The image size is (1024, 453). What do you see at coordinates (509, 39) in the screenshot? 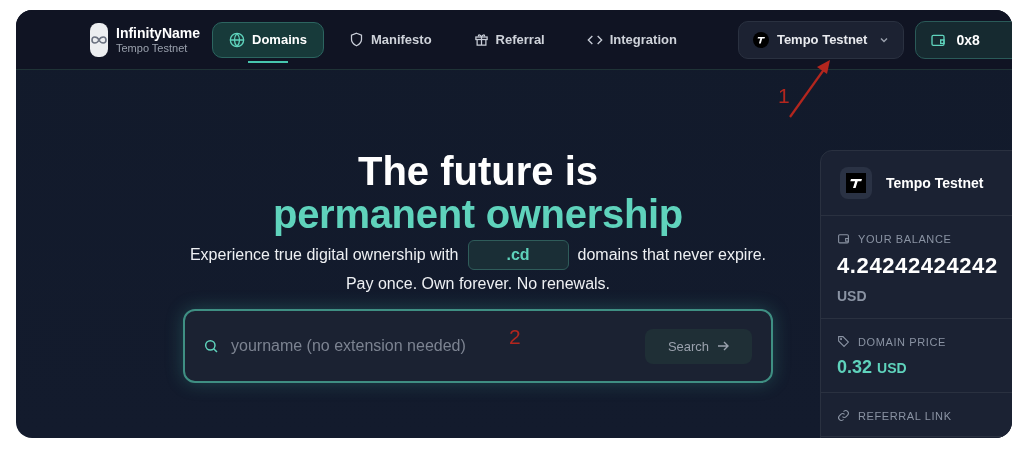
I see `nav-tab: Referral` at bounding box center [509, 39].